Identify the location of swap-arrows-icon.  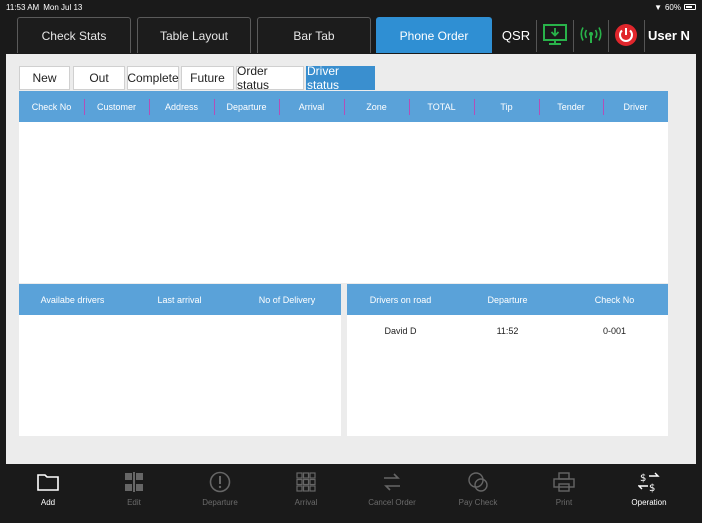
(392, 482).